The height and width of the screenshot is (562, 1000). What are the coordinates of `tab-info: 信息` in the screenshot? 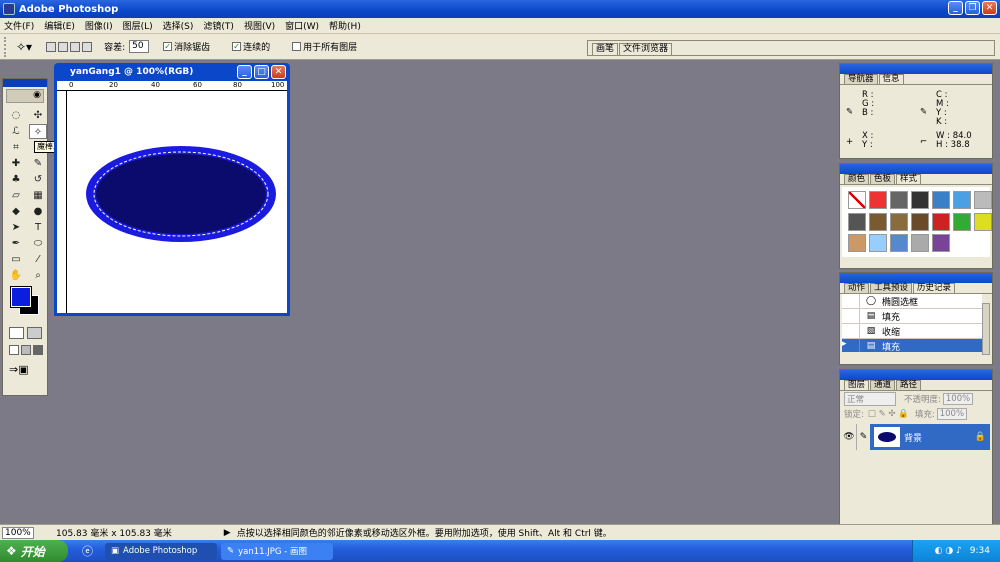 It's located at (891, 79).